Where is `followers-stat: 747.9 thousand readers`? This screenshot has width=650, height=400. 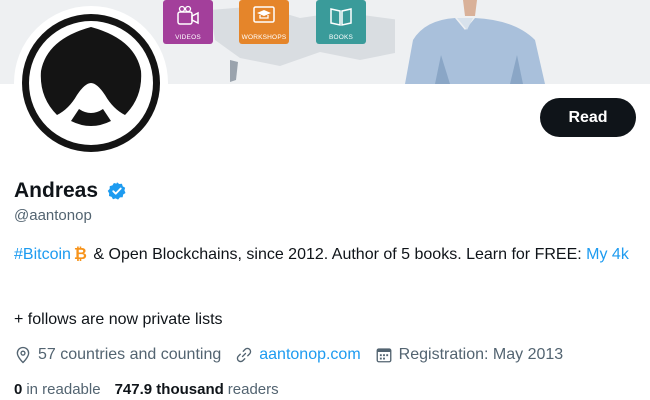
followers-stat: 747.9 thousand readers is located at coordinates (197, 389).